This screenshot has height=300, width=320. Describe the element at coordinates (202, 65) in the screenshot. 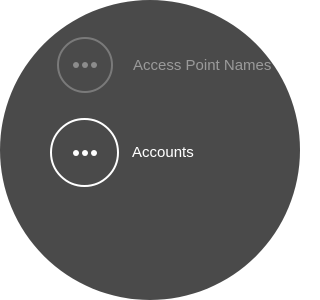

I see `menu-item-label: Access Point Names` at that location.